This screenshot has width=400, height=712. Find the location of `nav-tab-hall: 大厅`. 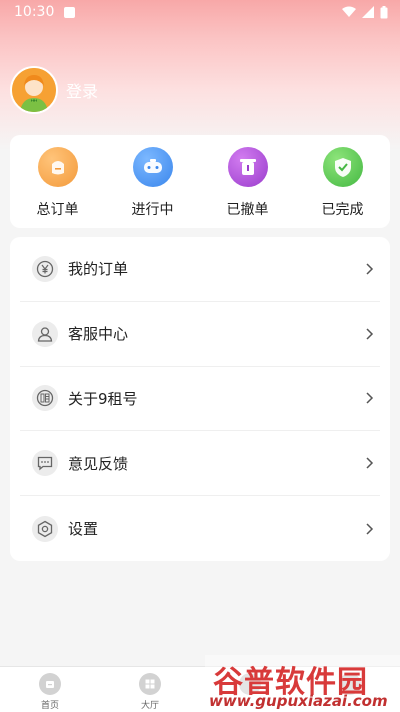

nav-tab-hall: 大厅 is located at coordinates (150, 689).